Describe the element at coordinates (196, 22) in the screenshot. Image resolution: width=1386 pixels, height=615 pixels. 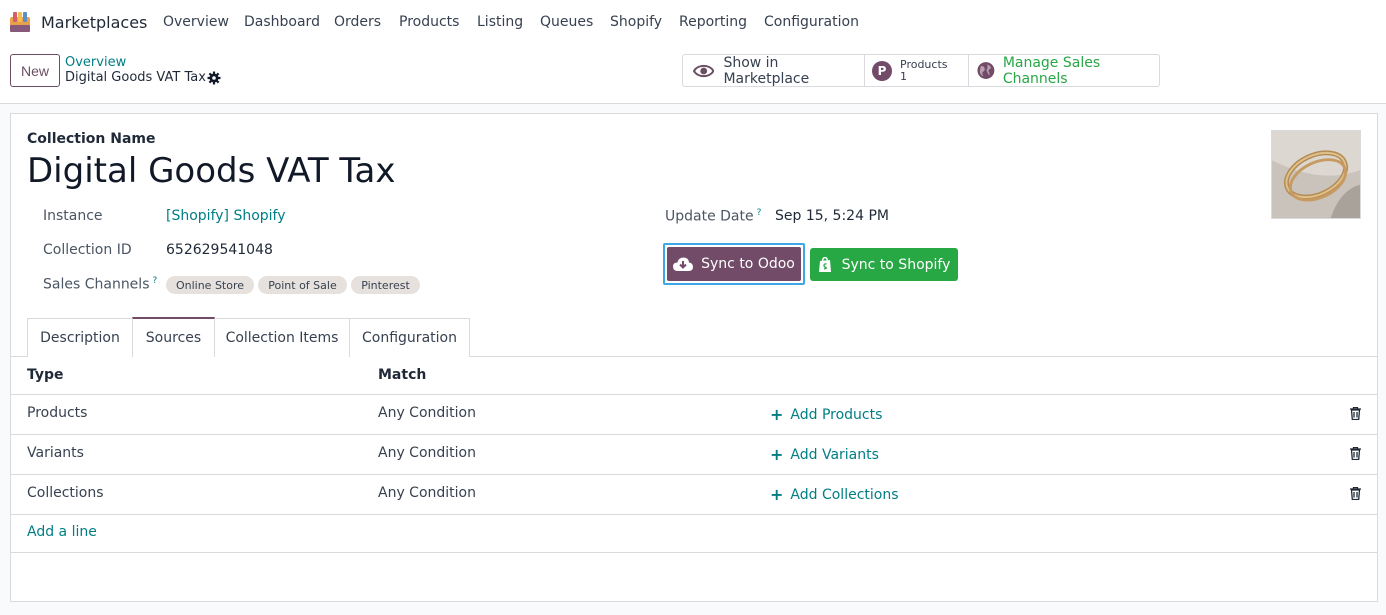
I see `menu-overview: Overview` at that location.